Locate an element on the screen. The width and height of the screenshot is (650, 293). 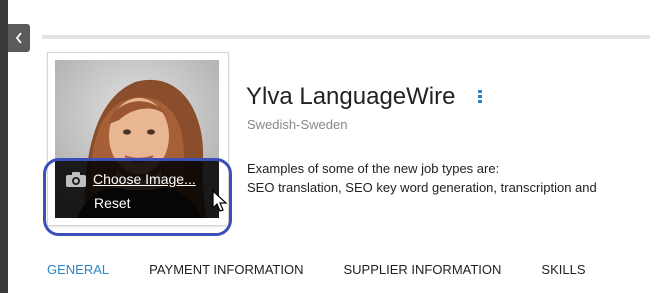
tab-payment-information: PAYMENT INFORMATION is located at coordinates (226, 271).